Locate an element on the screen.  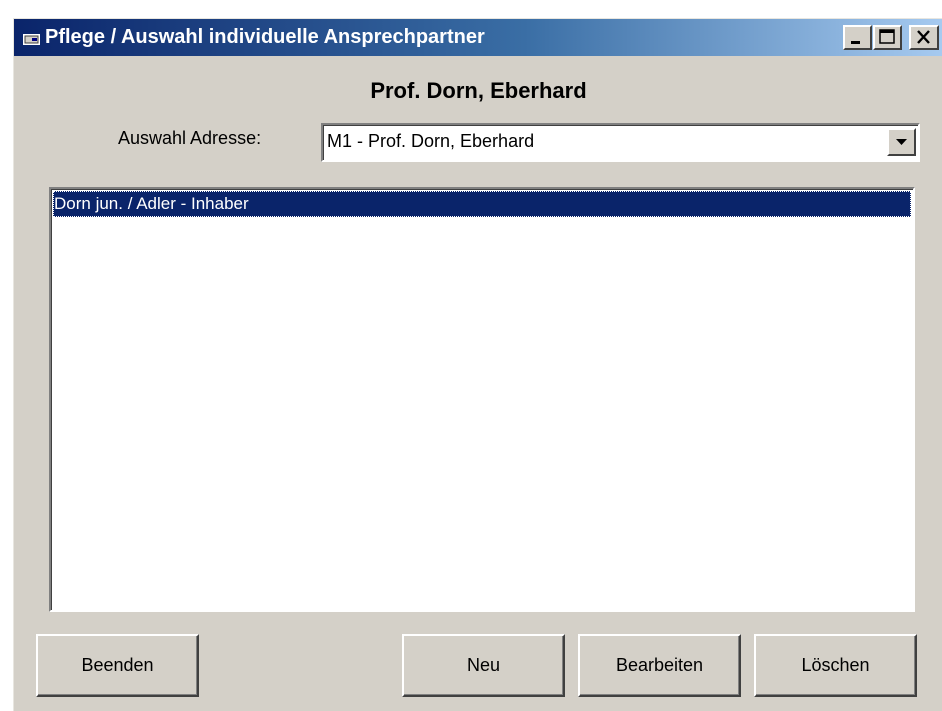
address-dropdown-button is located at coordinates (901, 142).